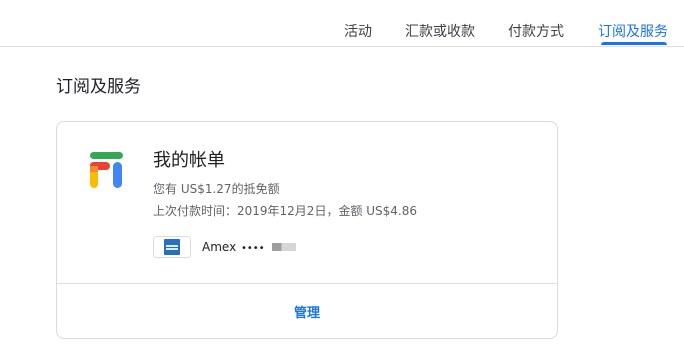 Image resolution: width=684 pixels, height=354 pixels. I want to click on card-title: 我的帐单, so click(189, 160).